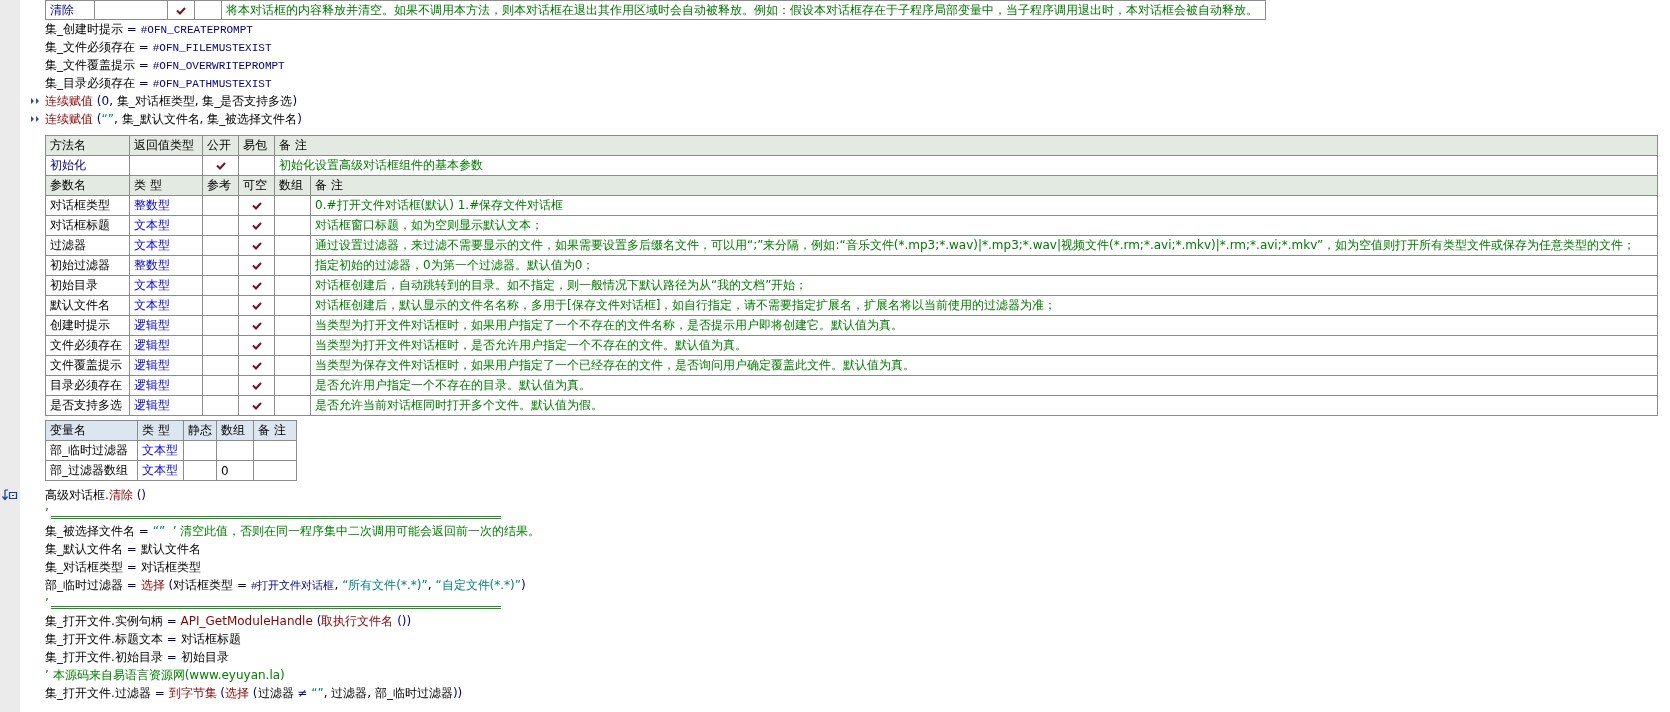  I want to click on code-line: 连续赋值 (0, 集_对话框类型, 集_是否支持多选), so click(171, 101).